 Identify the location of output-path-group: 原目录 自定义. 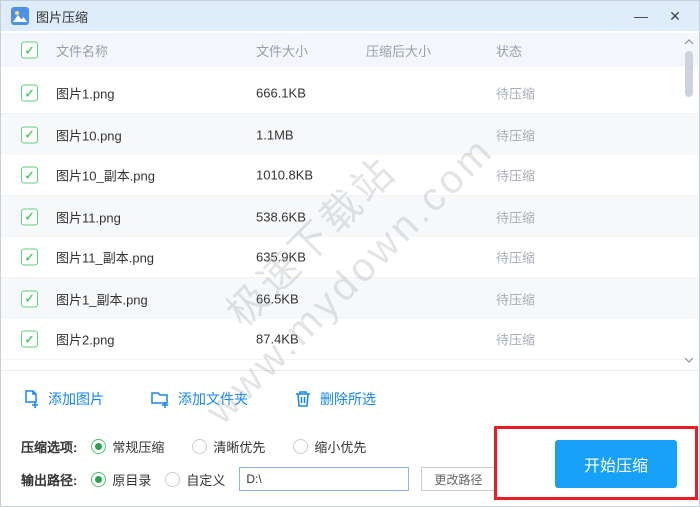
(165, 479).